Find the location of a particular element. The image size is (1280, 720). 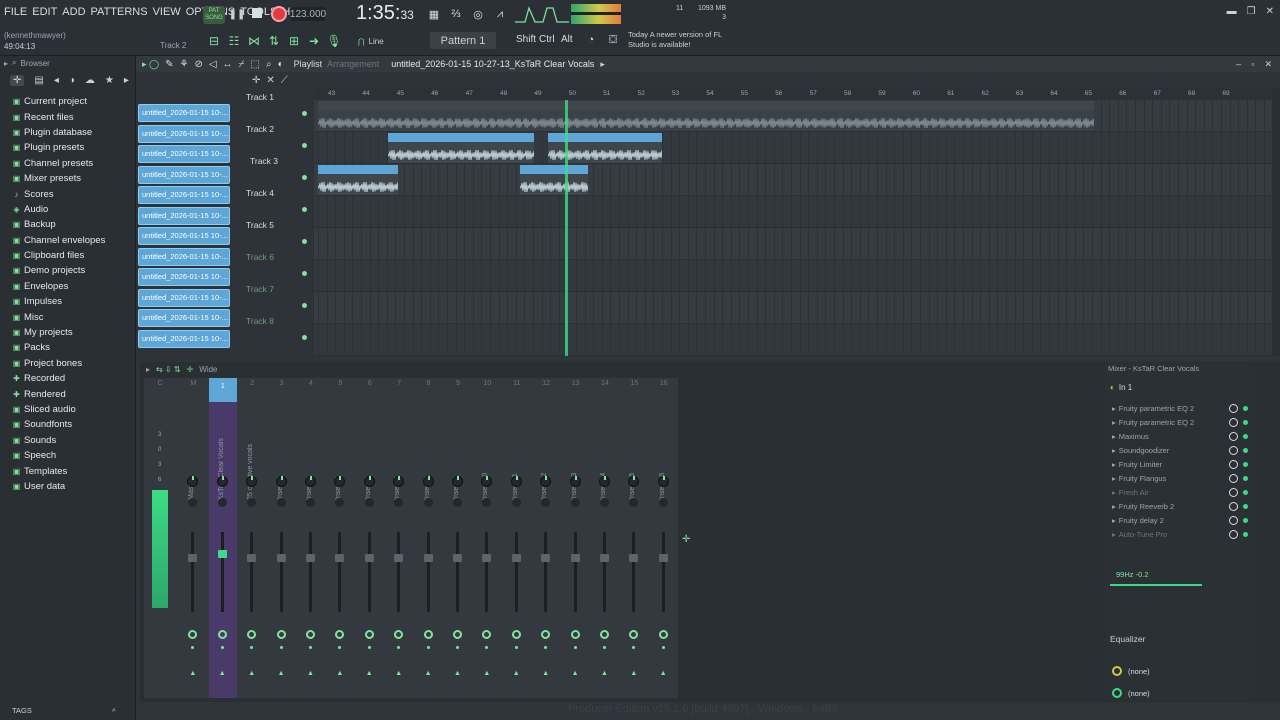

browser-item: ▣ User data is located at coordinates (67, 486).